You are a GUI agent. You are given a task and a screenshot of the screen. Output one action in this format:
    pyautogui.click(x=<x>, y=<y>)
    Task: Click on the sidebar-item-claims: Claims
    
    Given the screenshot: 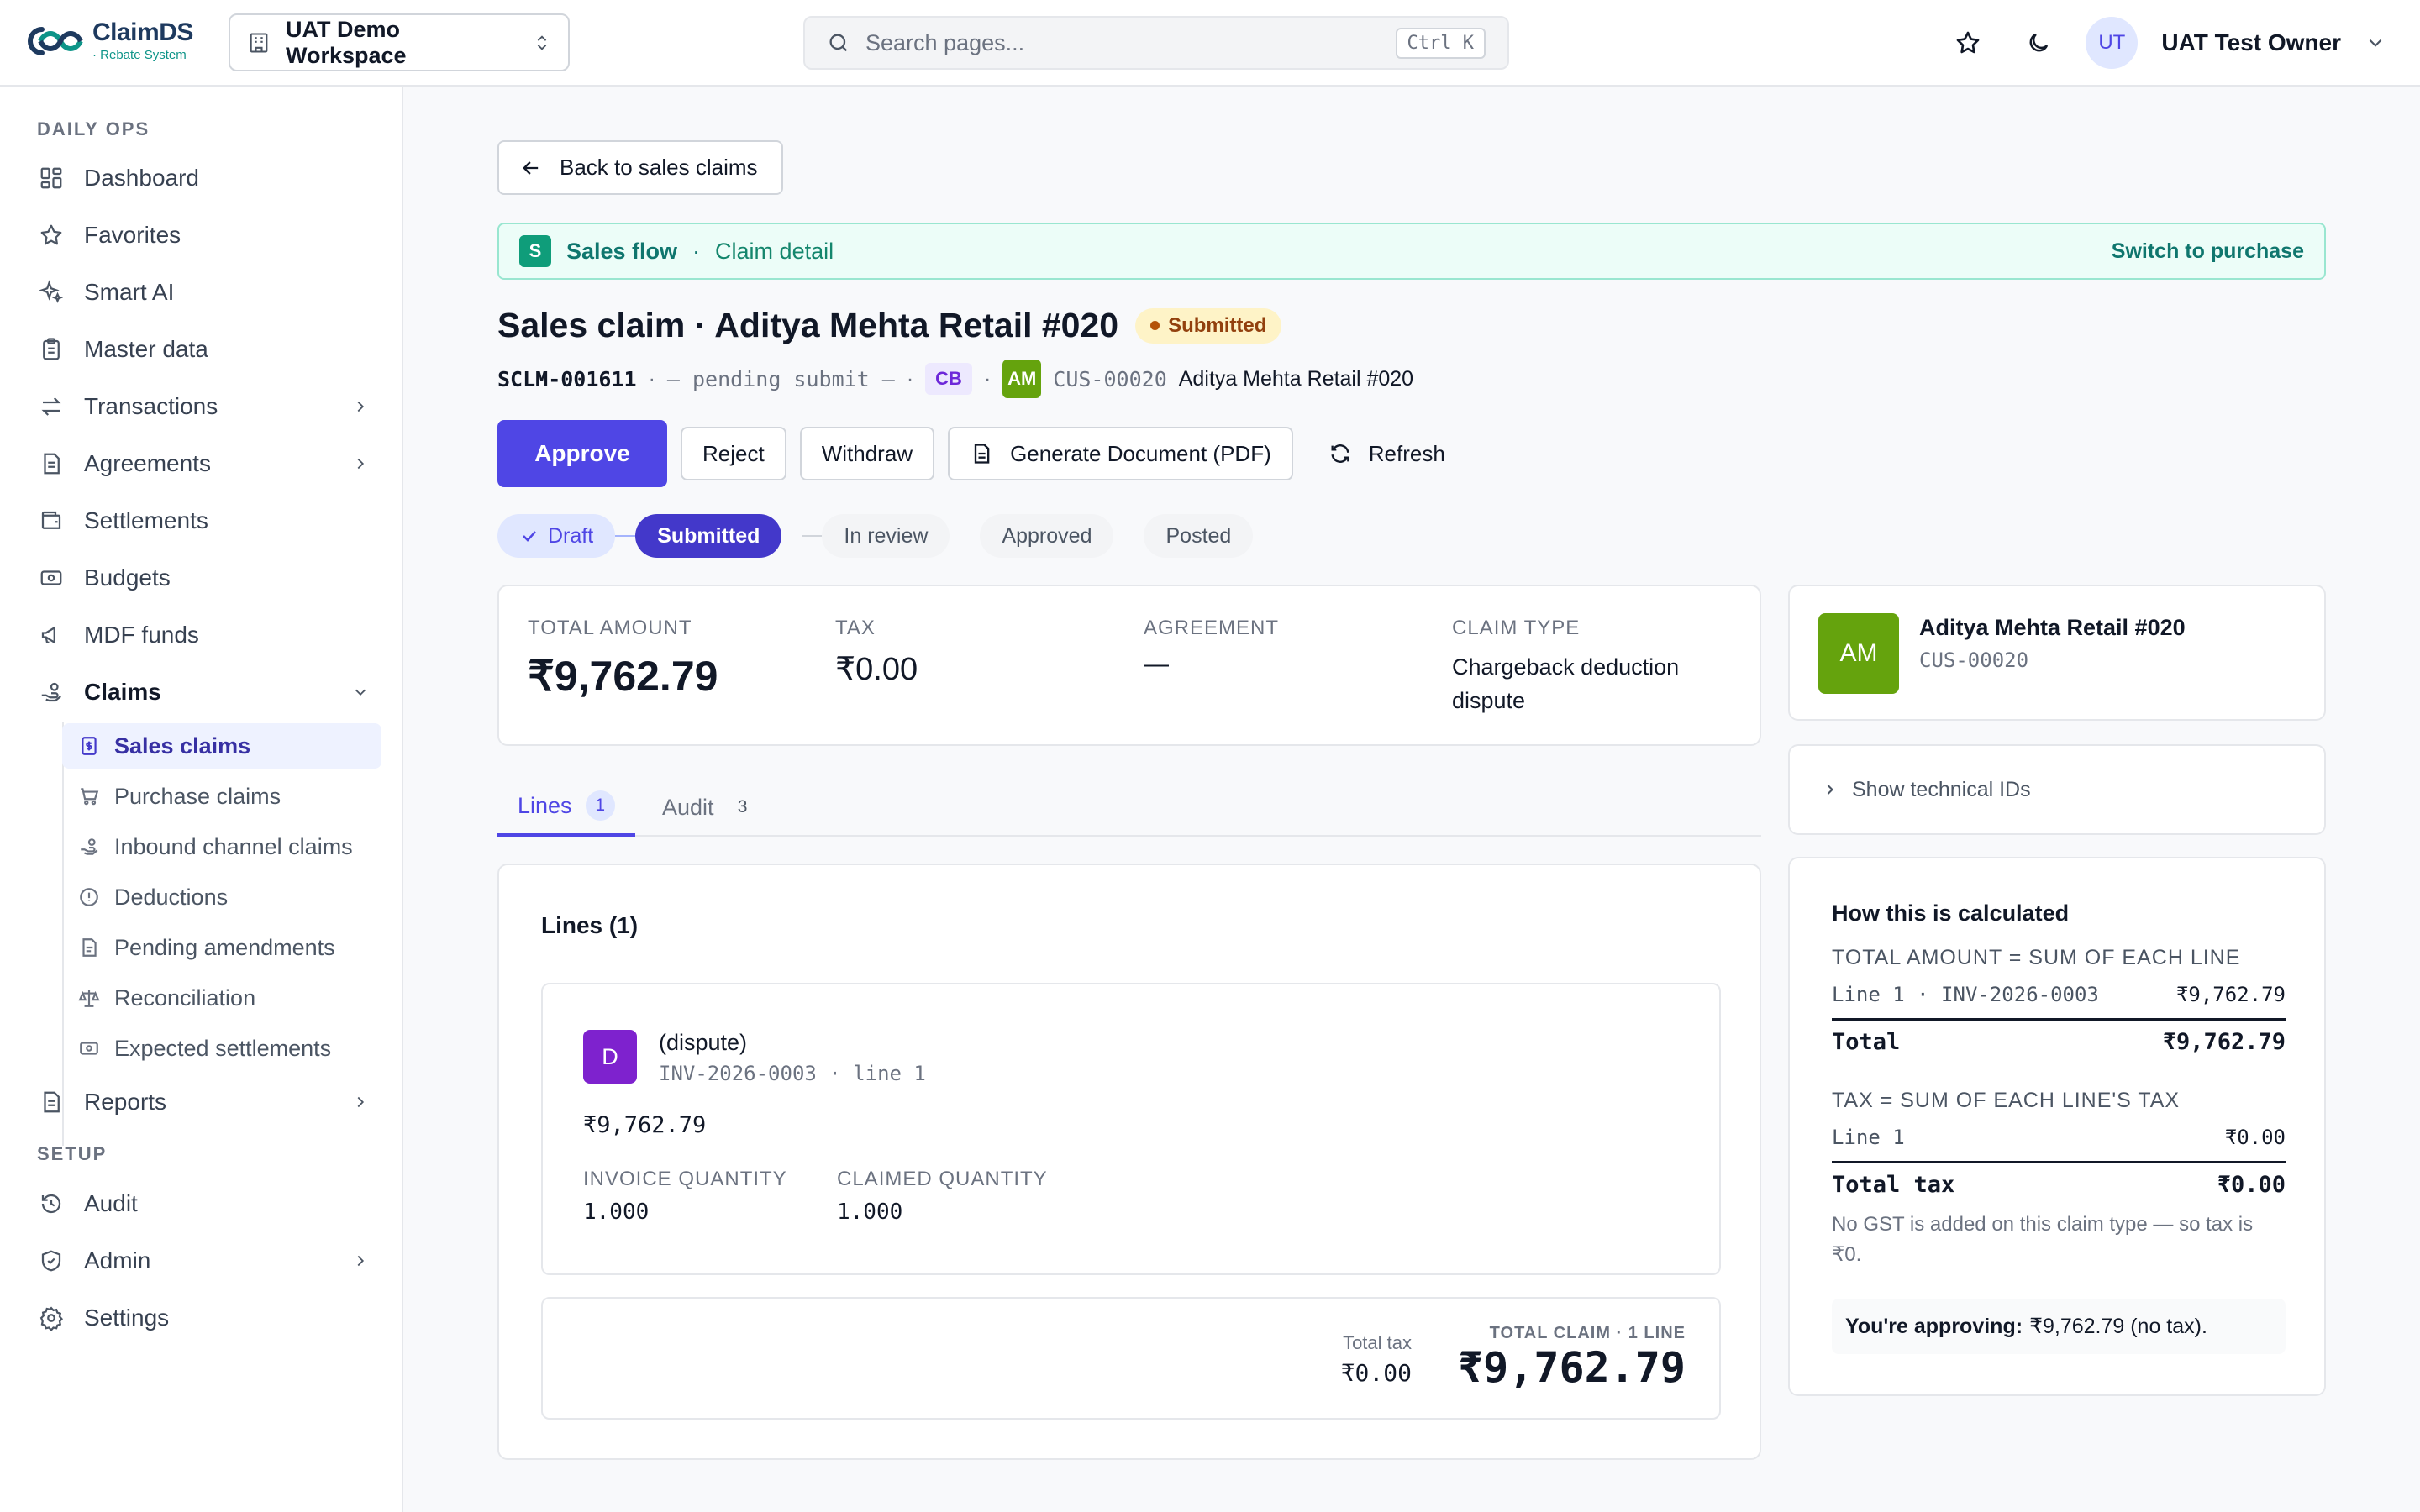 What is the action you would take?
    pyautogui.click(x=207, y=692)
    